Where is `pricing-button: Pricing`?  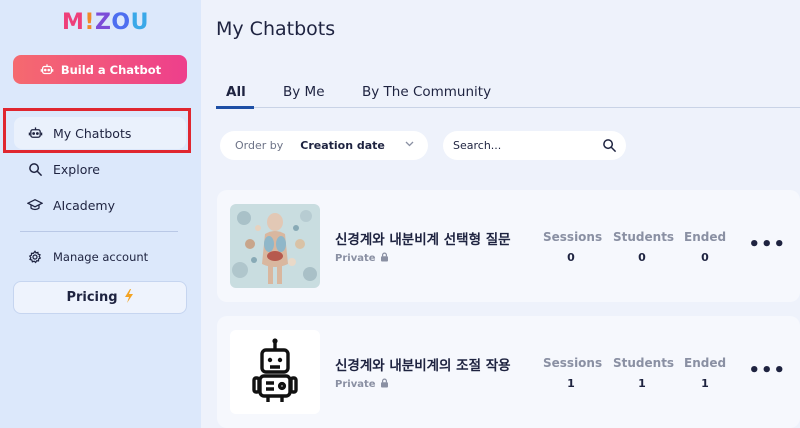
pricing-button: Pricing is located at coordinates (100, 297).